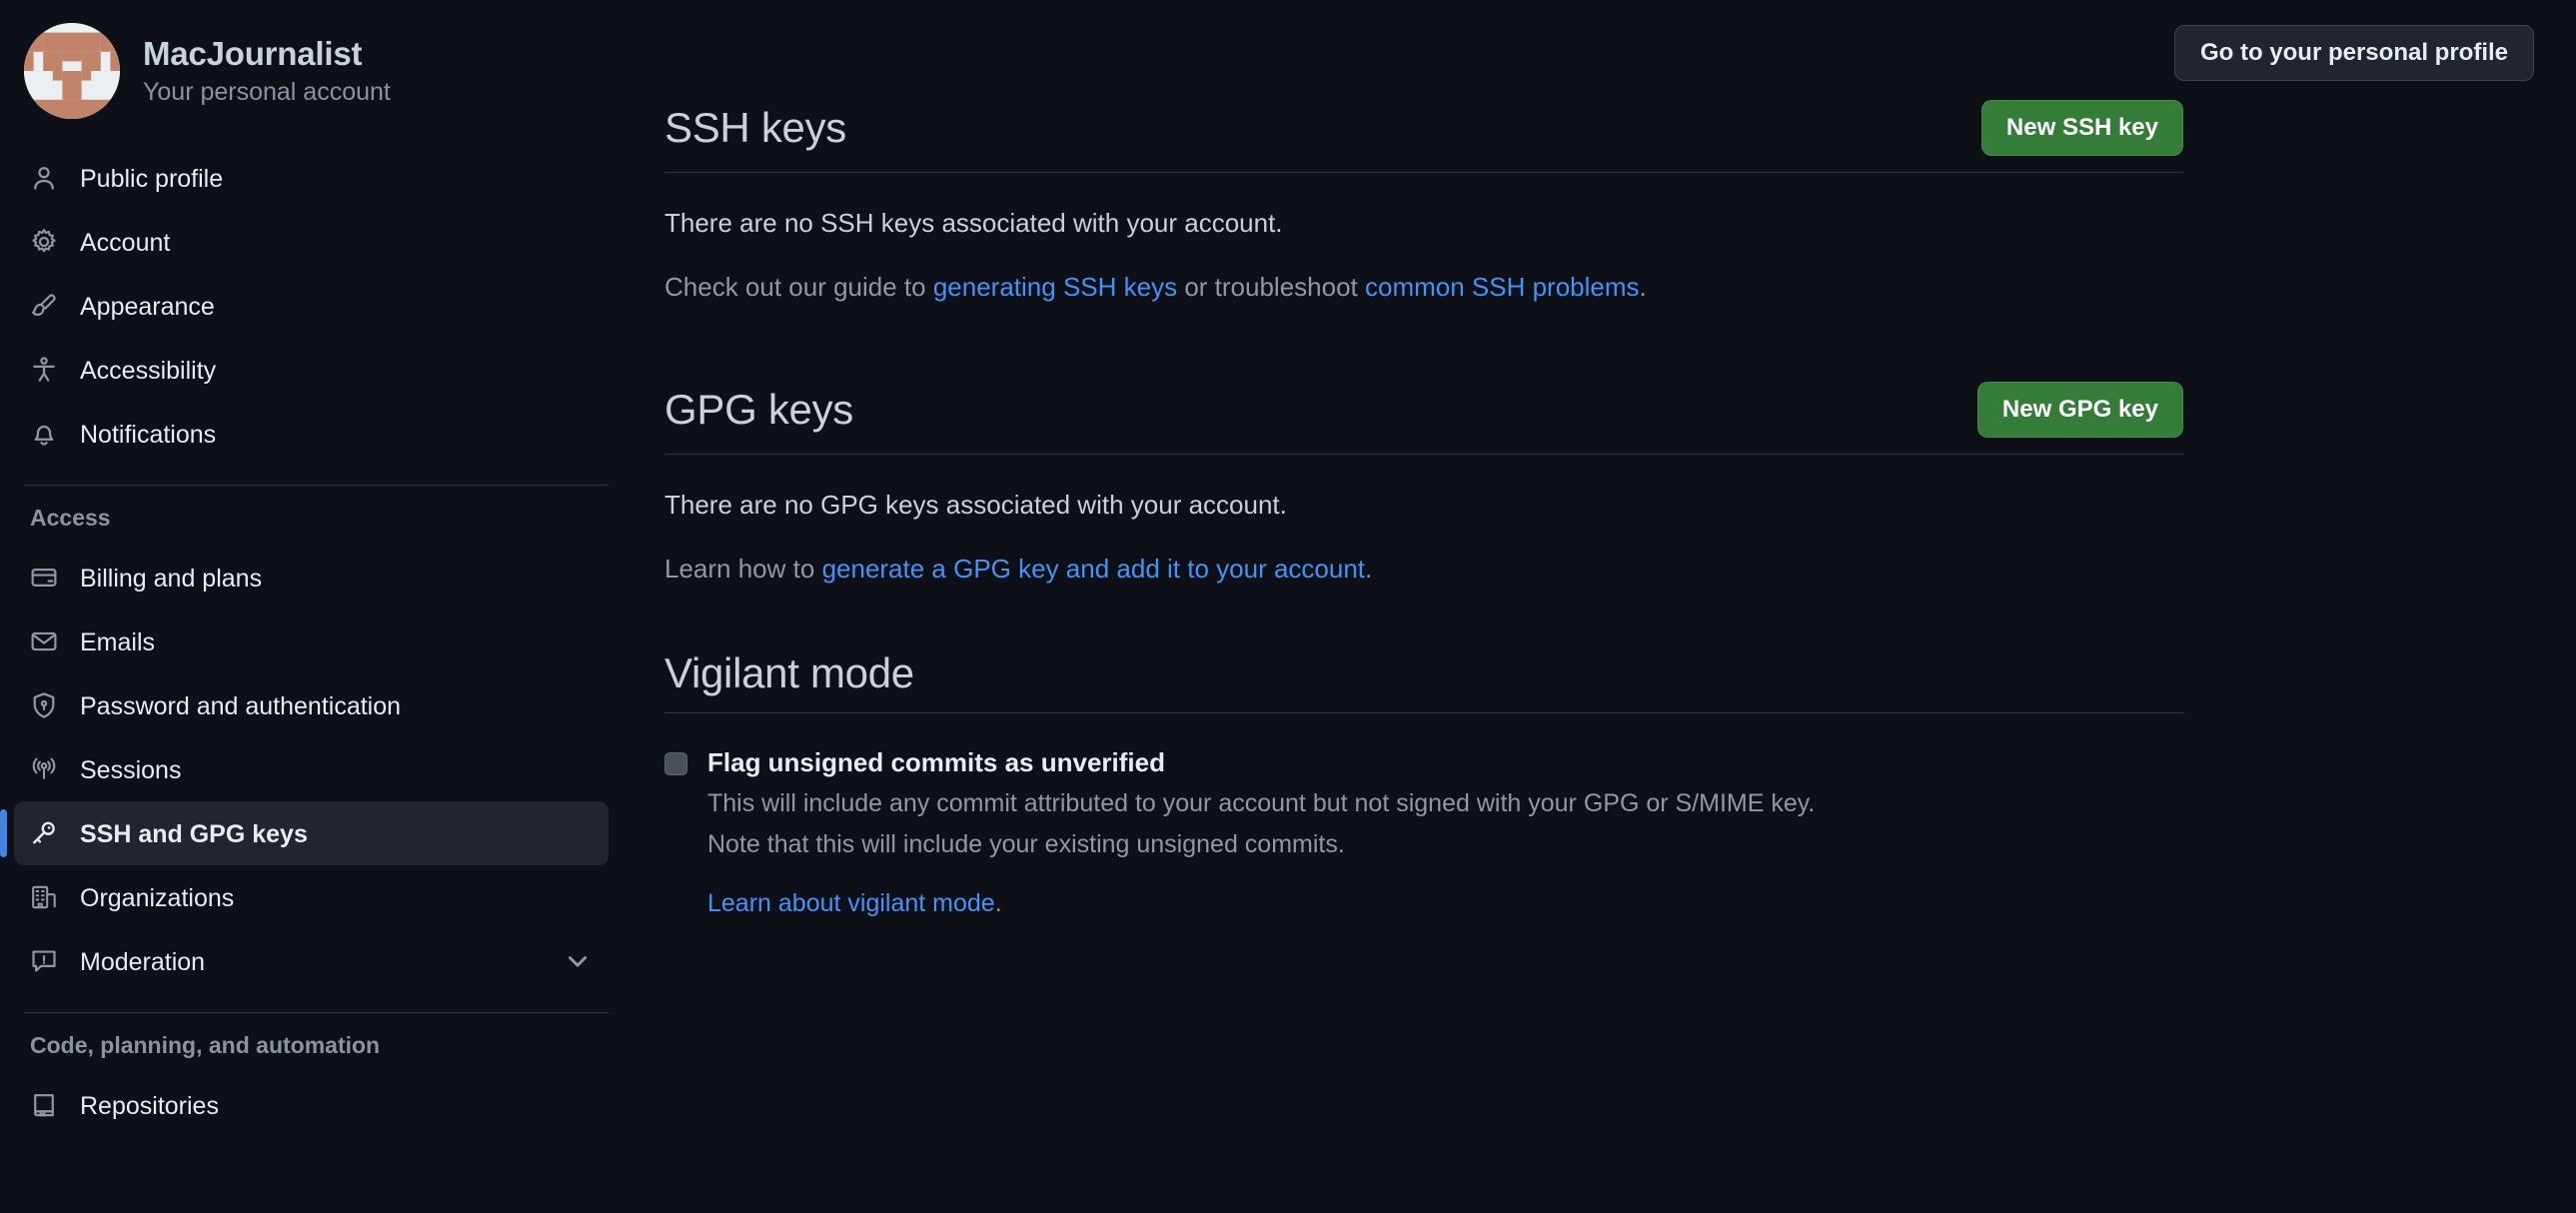 This screenshot has height=1213, width=2576. Describe the element at coordinates (143, 961) in the screenshot. I see `sidebar-item-label: Moderation` at that location.